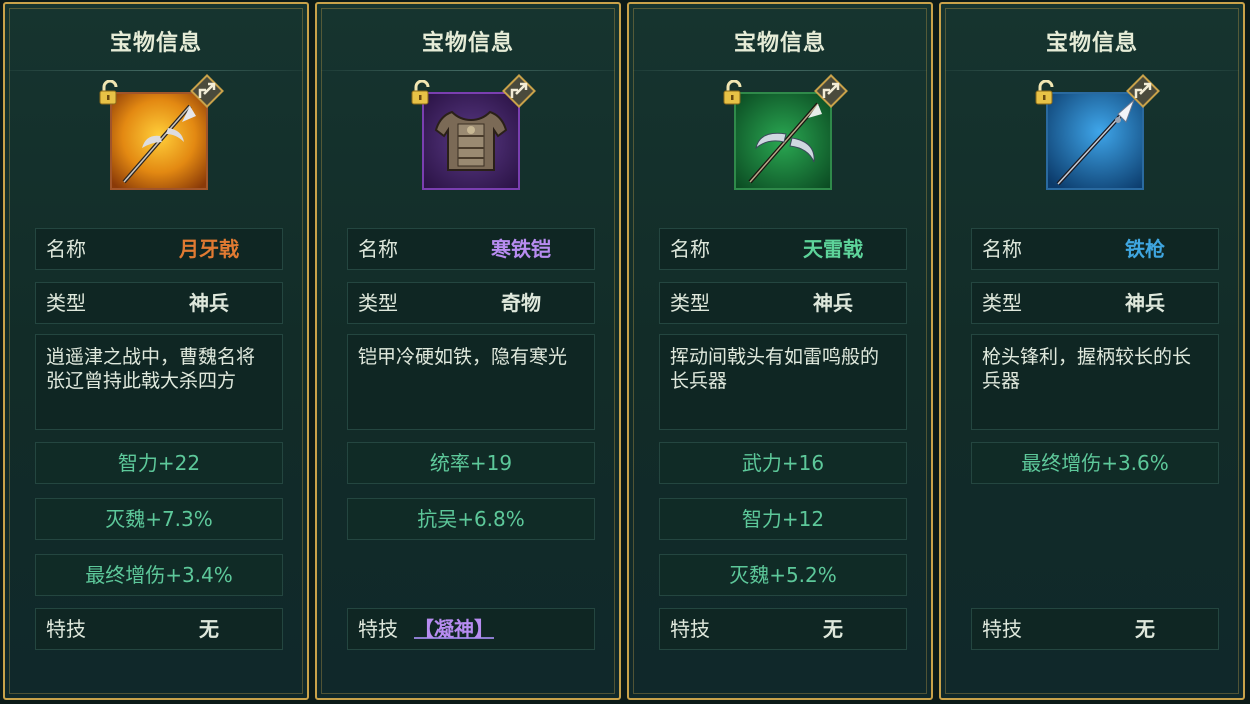 The height and width of the screenshot is (704, 1250). Describe the element at coordinates (521, 249) in the screenshot. I see `treasure-name: 寒铁铠` at that location.